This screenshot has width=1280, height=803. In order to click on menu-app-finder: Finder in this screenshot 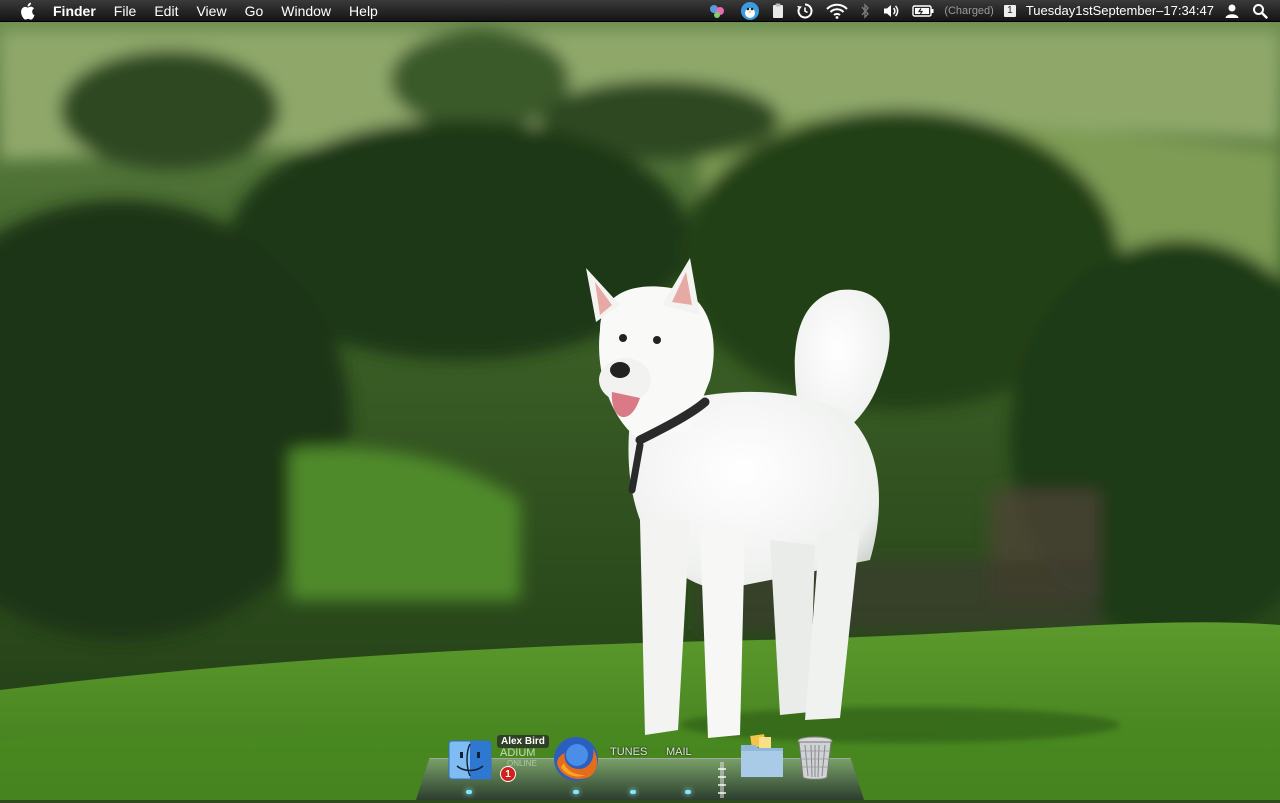, I will do `click(74, 11)`.